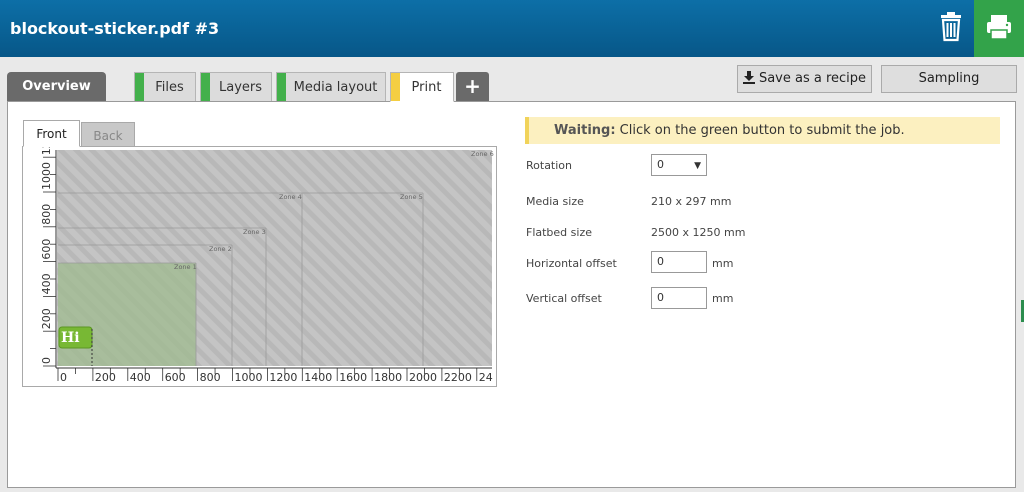  What do you see at coordinates (697, 166) in the screenshot?
I see `chevron-down-icon: ▼` at bounding box center [697, 166].